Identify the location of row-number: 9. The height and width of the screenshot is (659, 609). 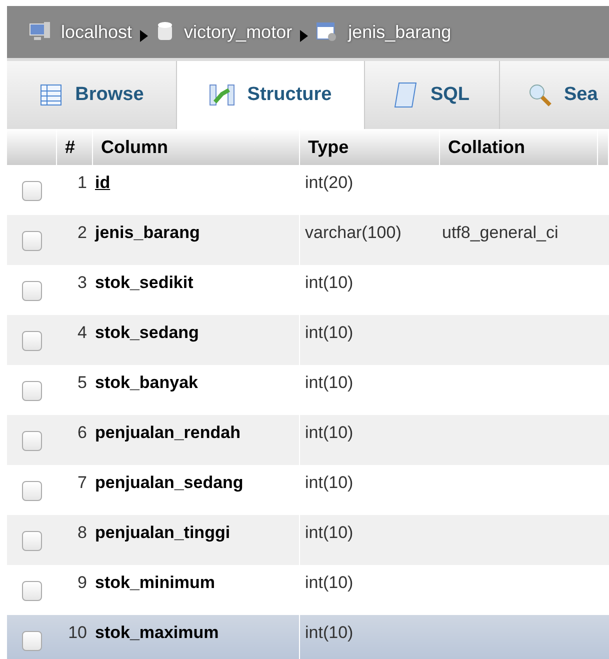
(82, 582).